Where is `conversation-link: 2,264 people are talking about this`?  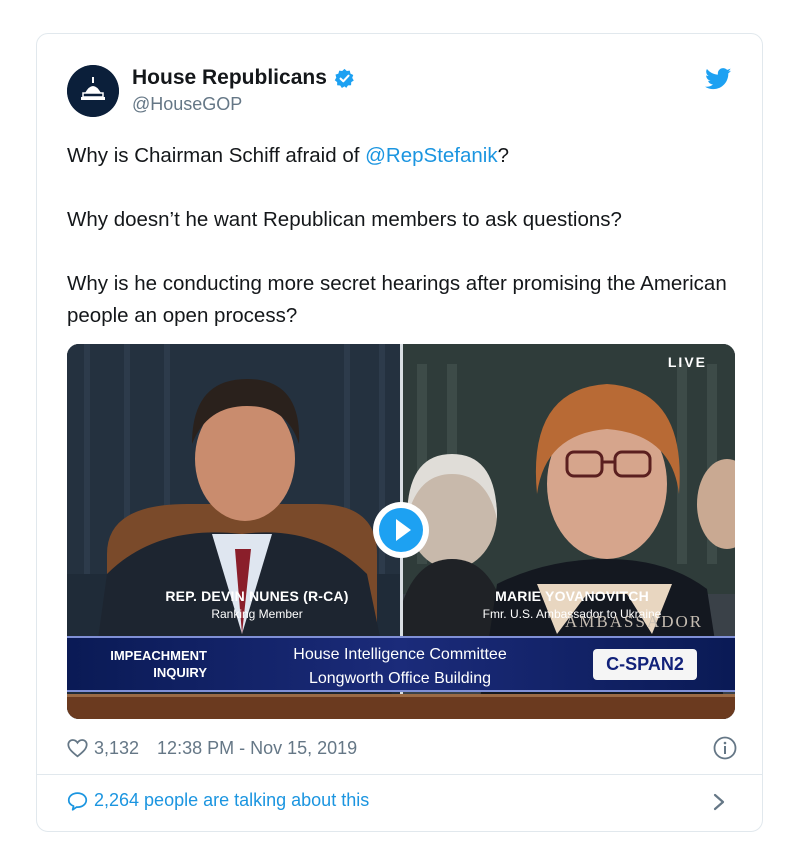 conversation-link: 2,264 people are talking about this is located at coordinates (218, 800).